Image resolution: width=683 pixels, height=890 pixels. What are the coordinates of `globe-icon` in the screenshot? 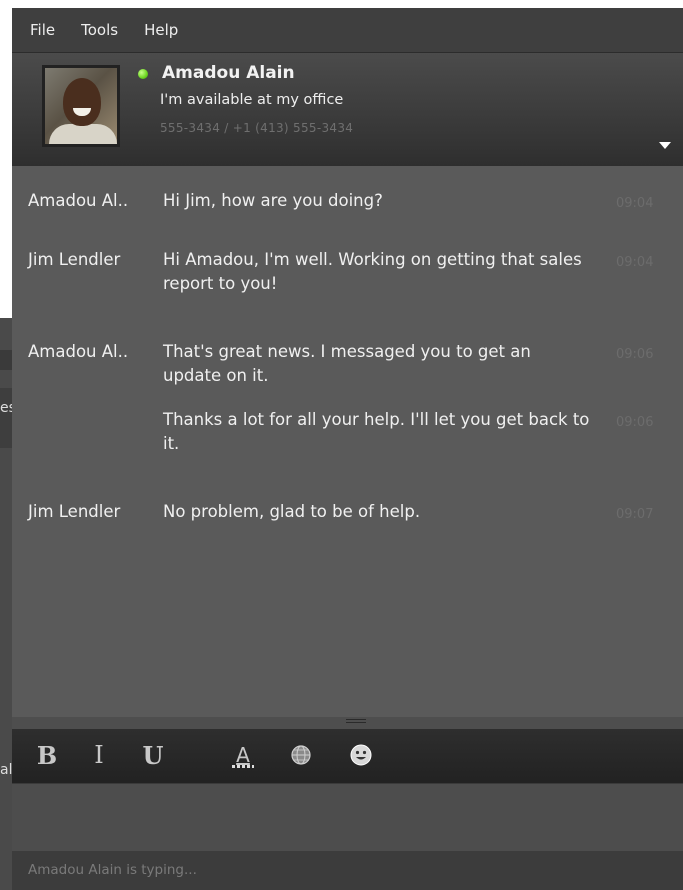 It's located at (301, 755).